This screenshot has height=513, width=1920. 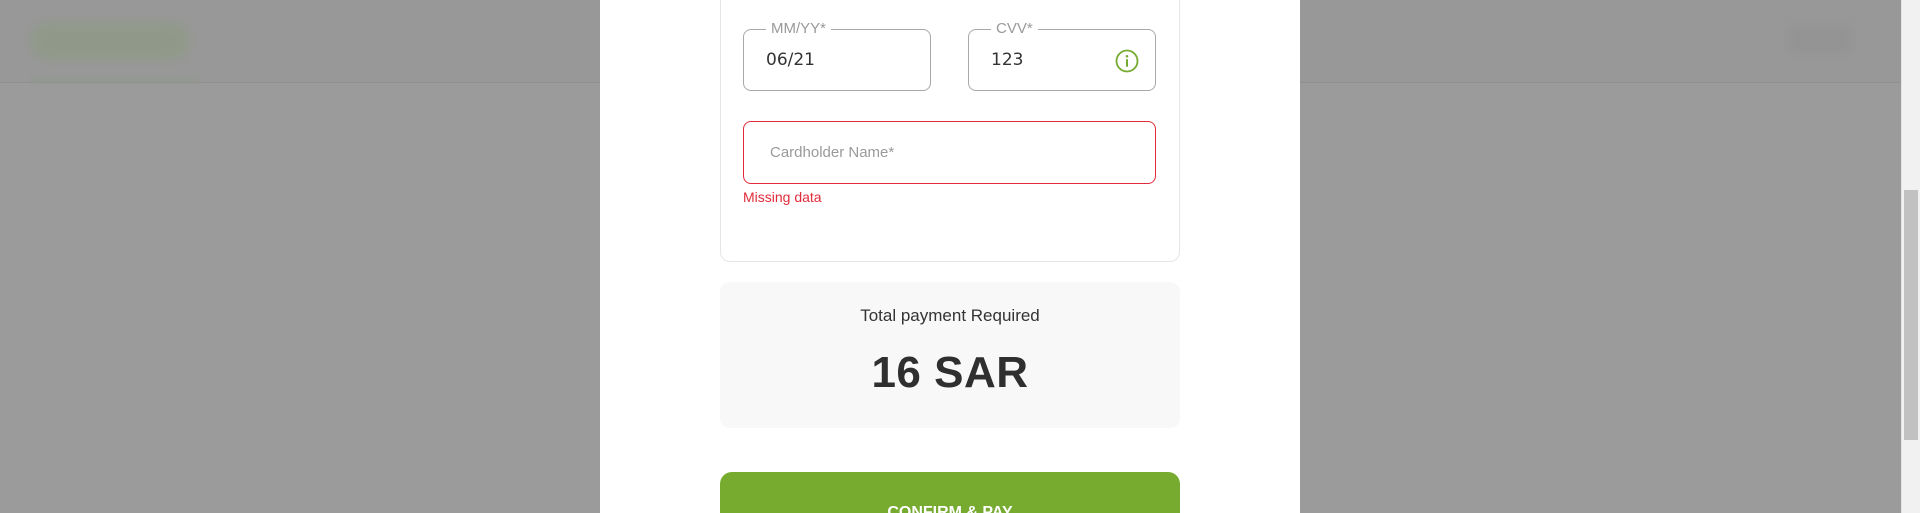 I want to click on background-logo, so click(x=110, y=41).